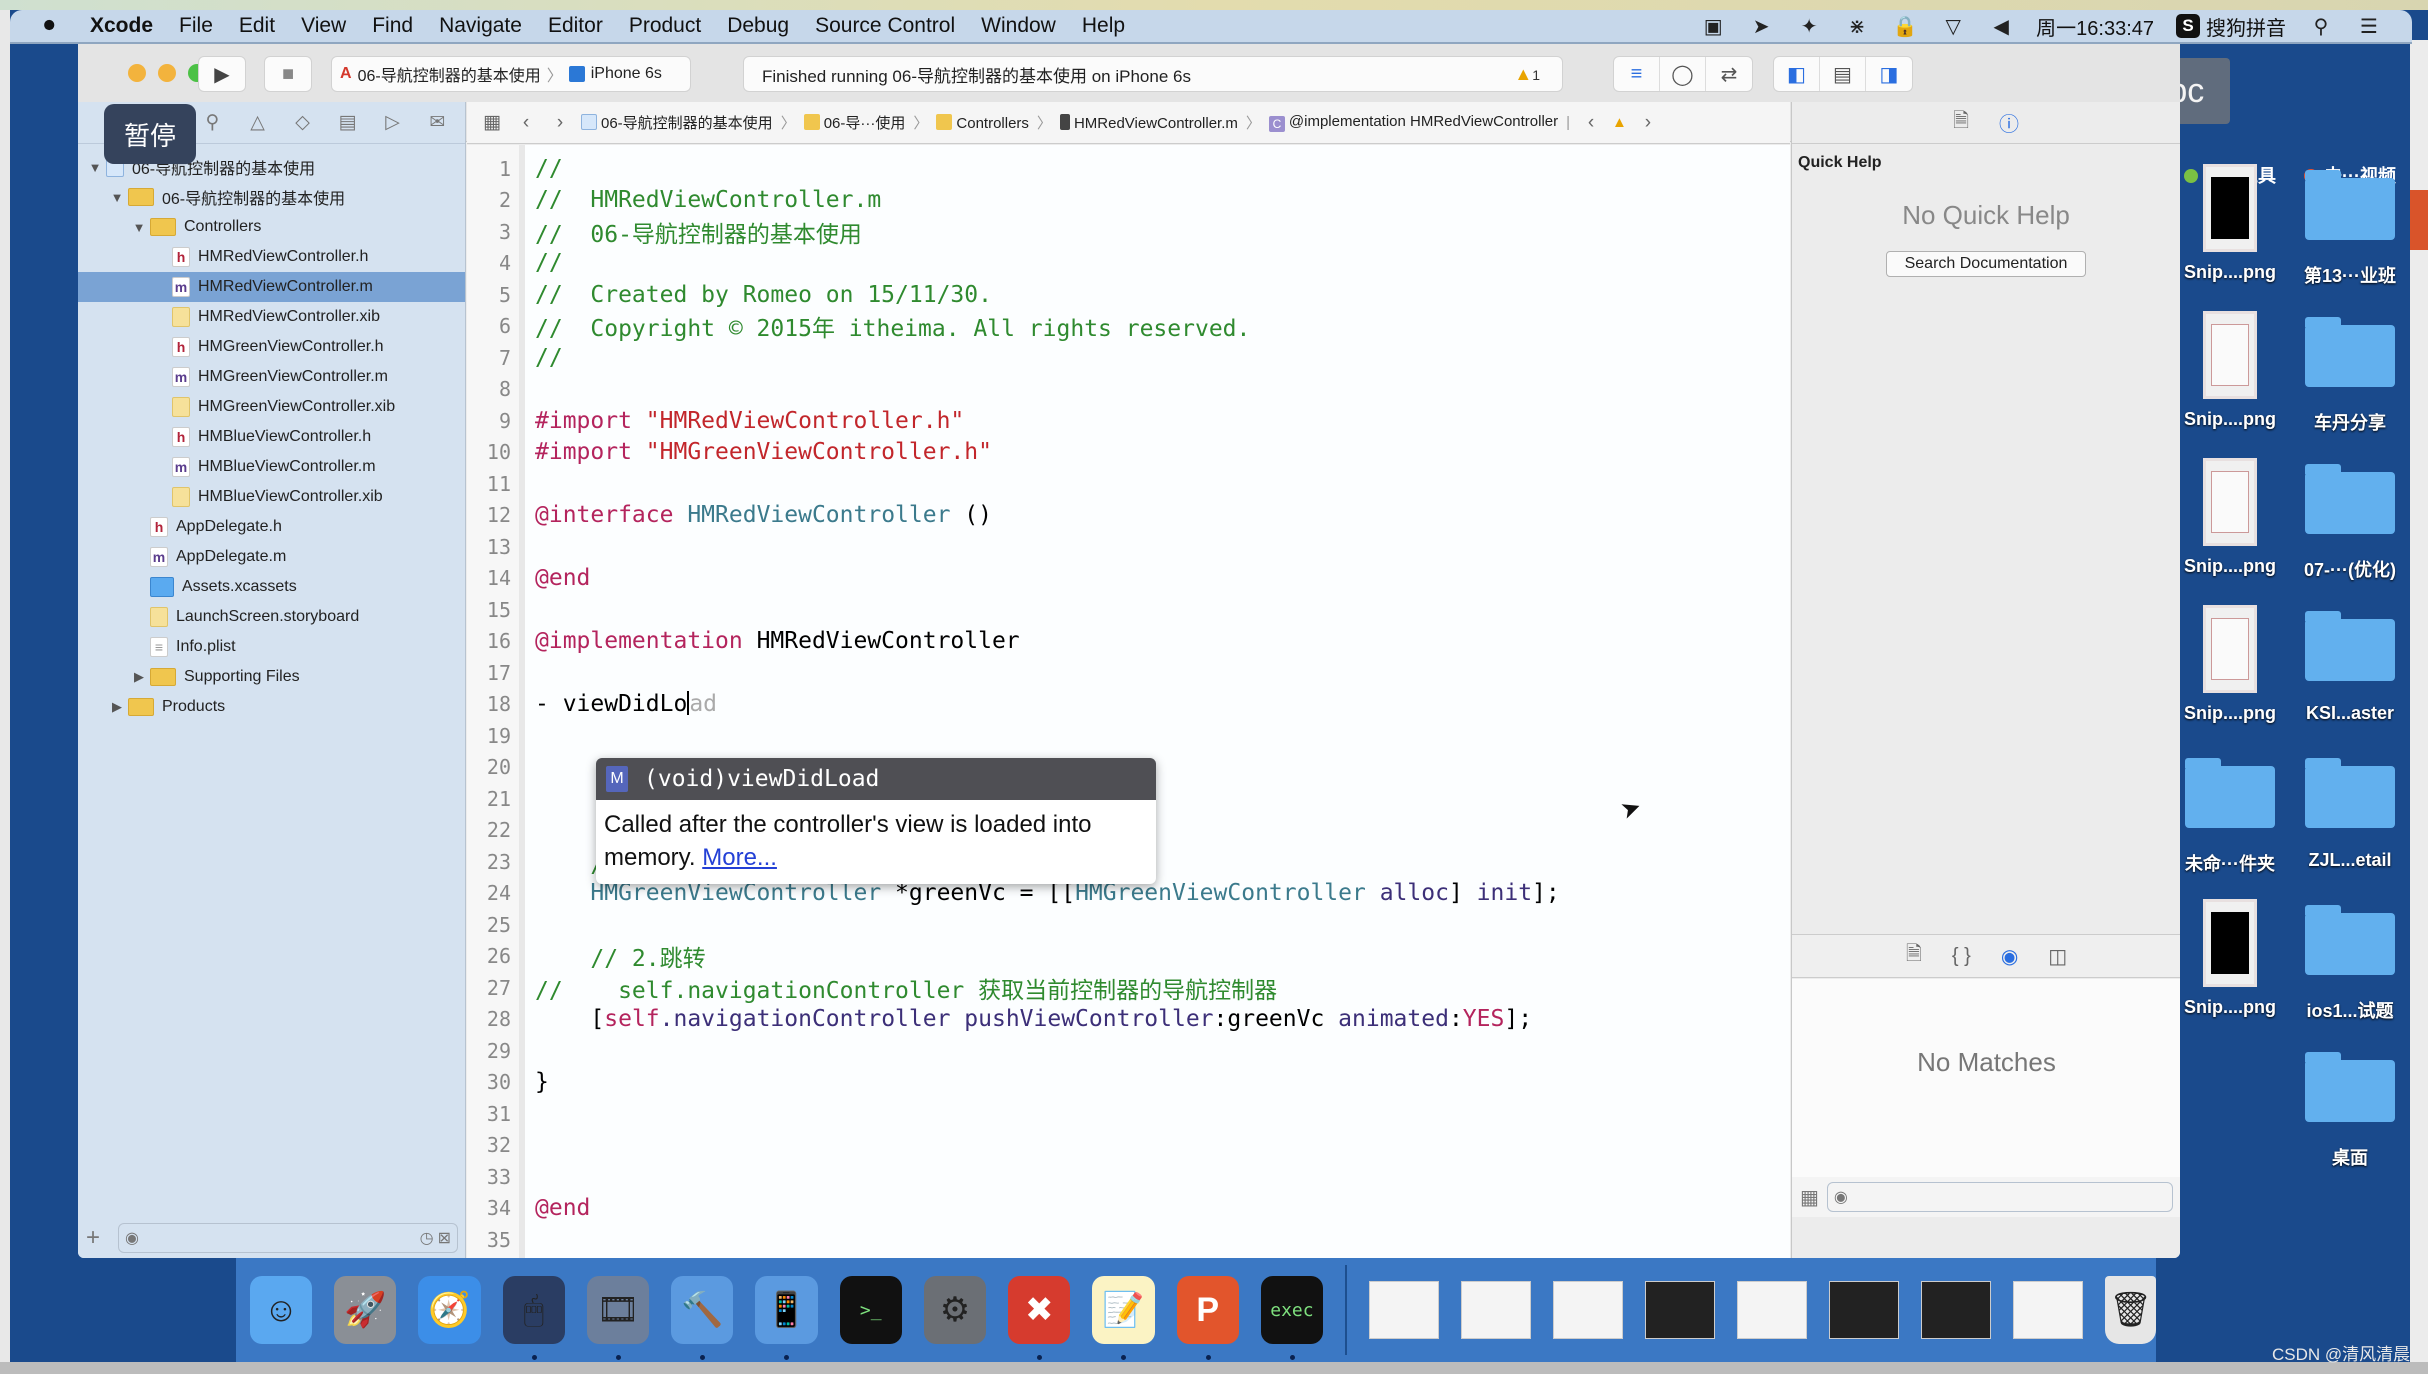  I want to click on file-tree-row: h HMRedViewController.h, so click(271, 257).